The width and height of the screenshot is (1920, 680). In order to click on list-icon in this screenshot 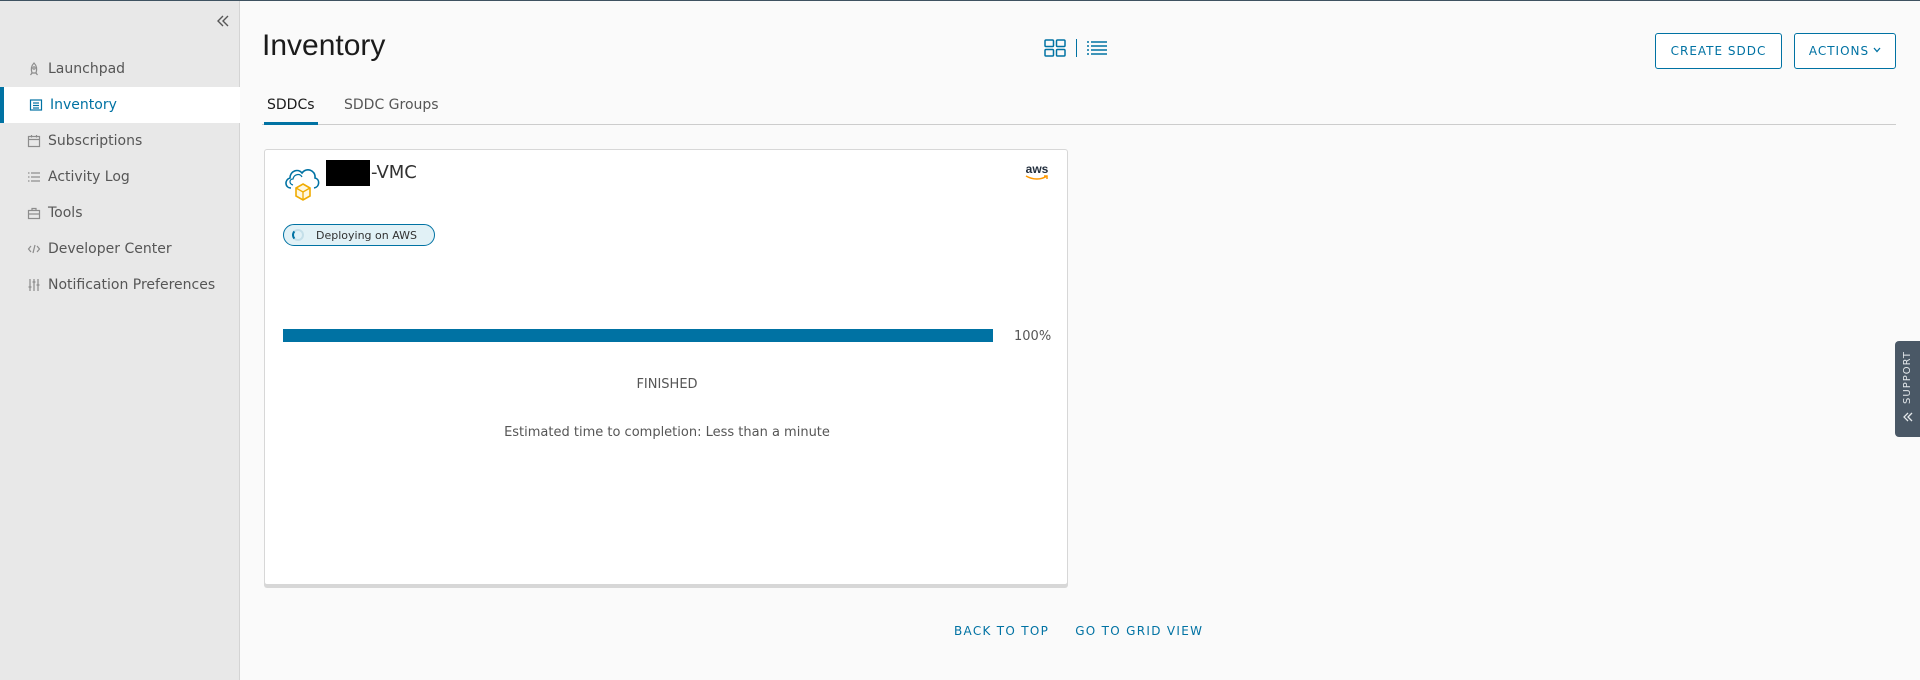, I will do `click(34, 177)`.